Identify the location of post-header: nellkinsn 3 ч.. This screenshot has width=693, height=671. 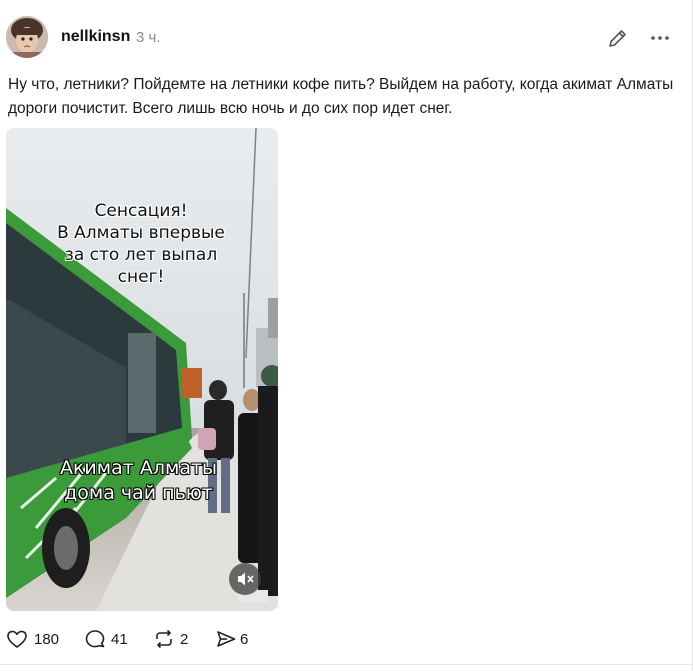
(346, 37).